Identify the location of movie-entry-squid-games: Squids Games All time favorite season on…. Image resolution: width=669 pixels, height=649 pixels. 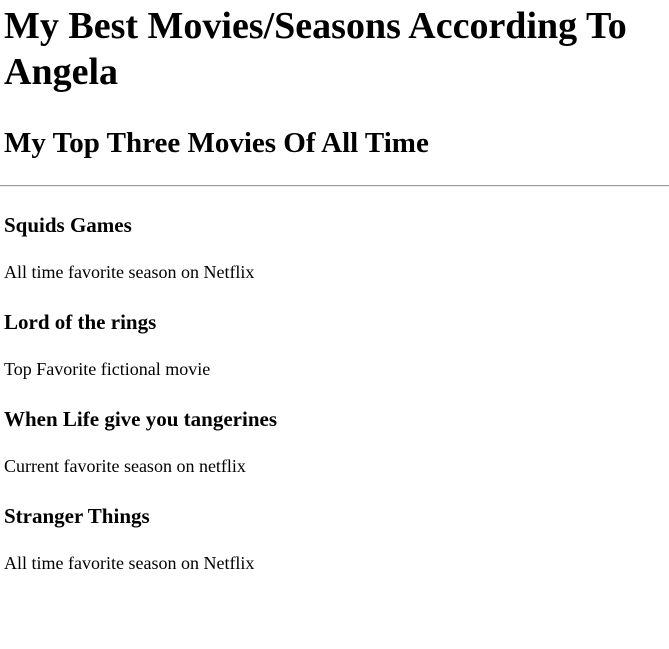
(334, 235).